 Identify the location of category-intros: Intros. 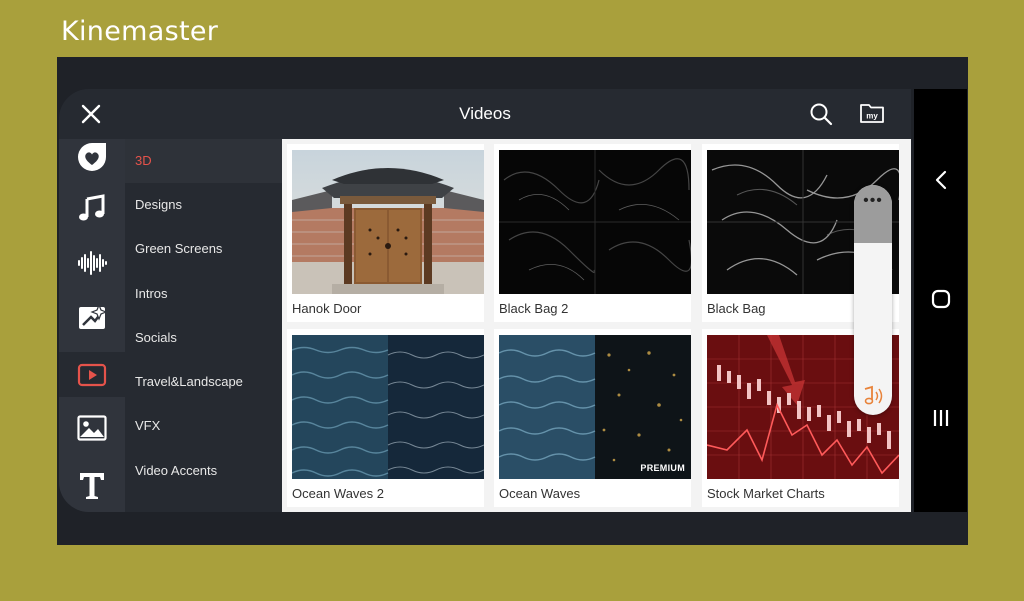
(203, 294).